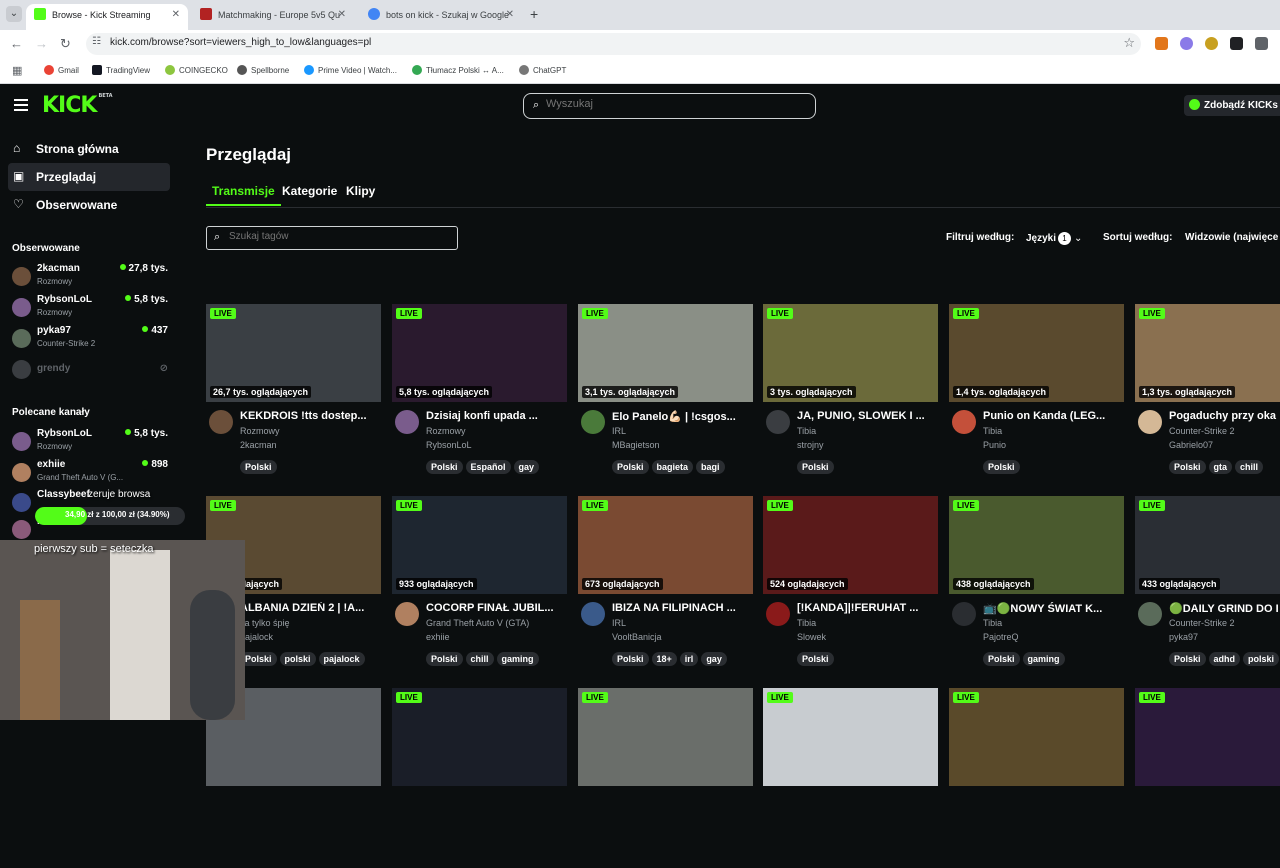 This screenshot has width=1280, height=868. Describe the element at coordinates (446, 431) in the screenshot. I see `stream-category: Rozmowy` at that location.